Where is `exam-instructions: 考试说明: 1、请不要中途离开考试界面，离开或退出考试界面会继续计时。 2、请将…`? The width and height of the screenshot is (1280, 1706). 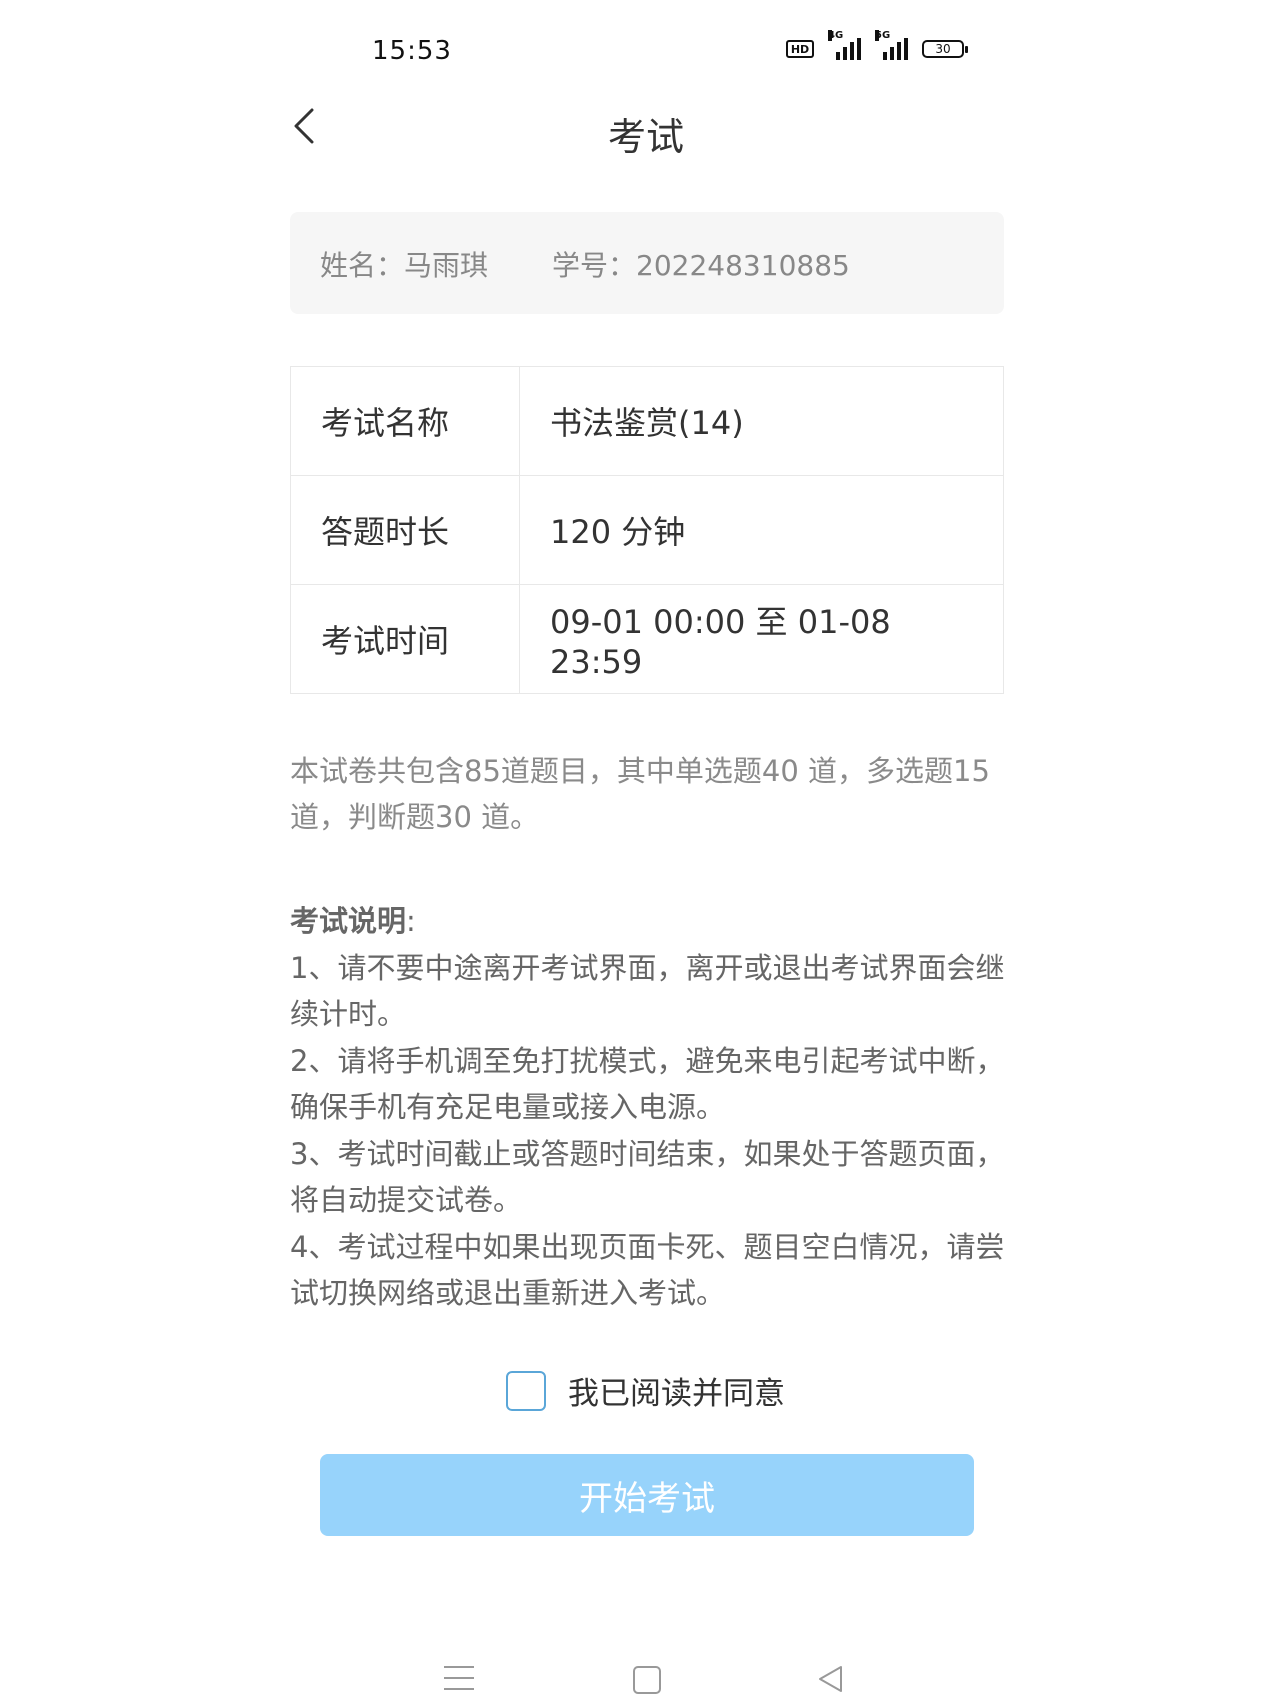 exam-instructions: 考试说明: 1、请不要中途离开考试界面，离开或退出考试界面会继续计时。 2、请将… is located at coordinates (650, 1107).